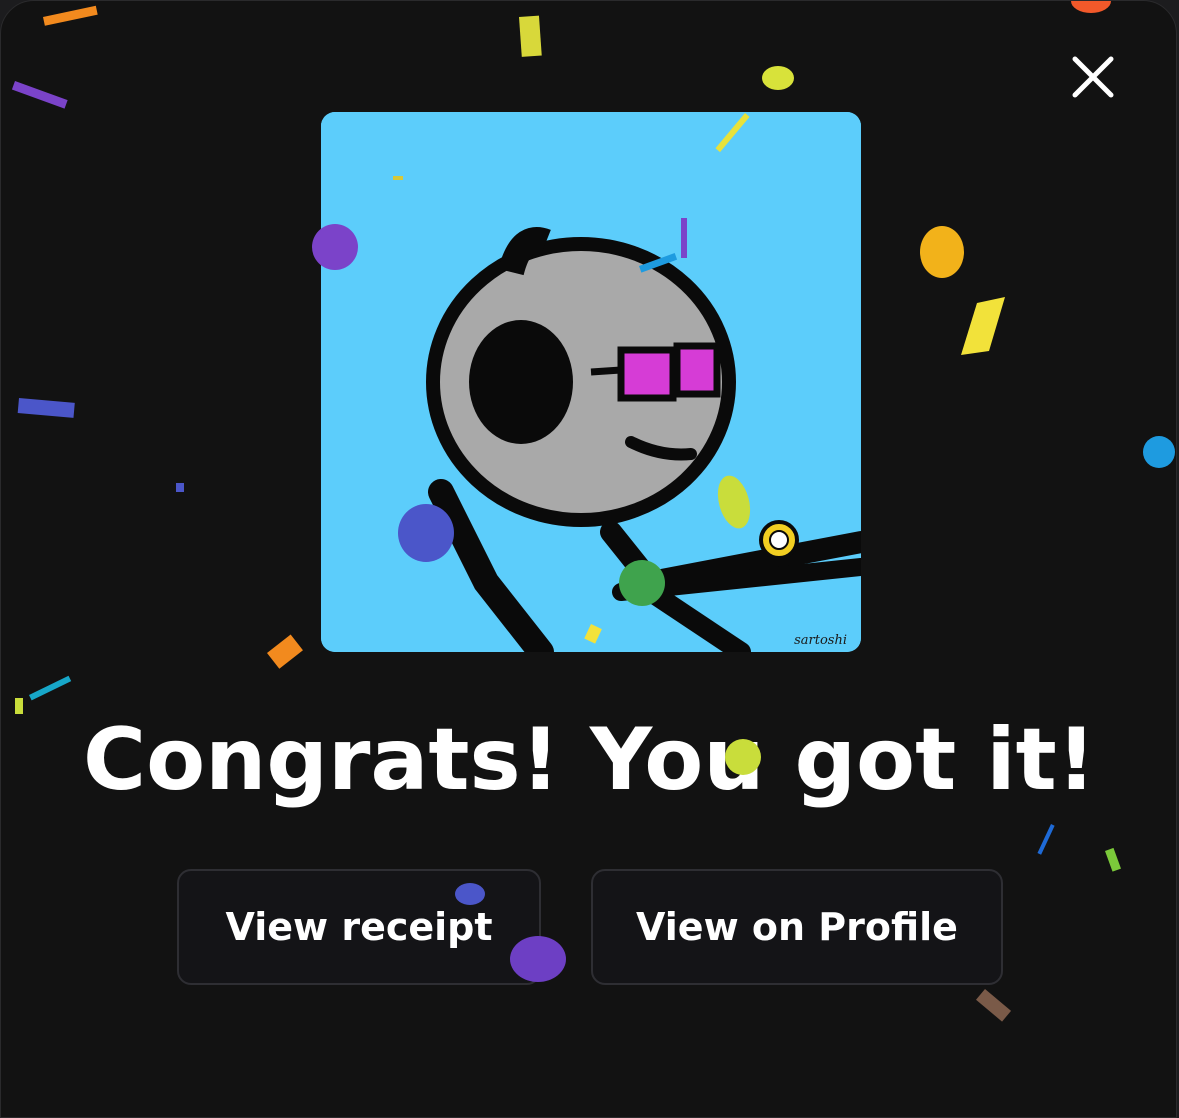 This screenshot has width=1179, height=1118. What do you see at coordinates (797, 927) in the screenshot?
I see `view-on-profile-button: View on Profile` at bounding box center [797, 927].